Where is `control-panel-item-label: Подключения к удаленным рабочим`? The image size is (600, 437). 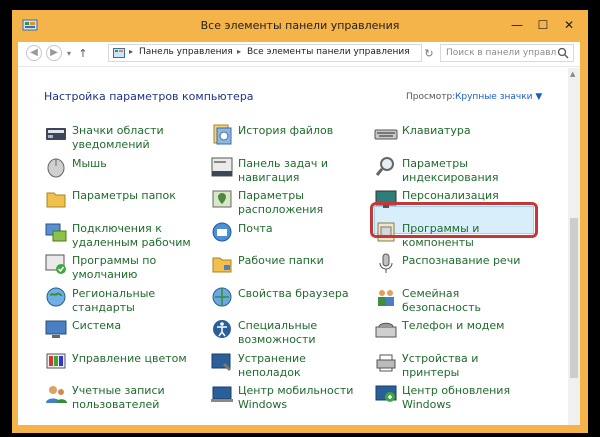 control-panel-item-label: Подключения к удаленным рабочим is located at coordinates (131, 235).